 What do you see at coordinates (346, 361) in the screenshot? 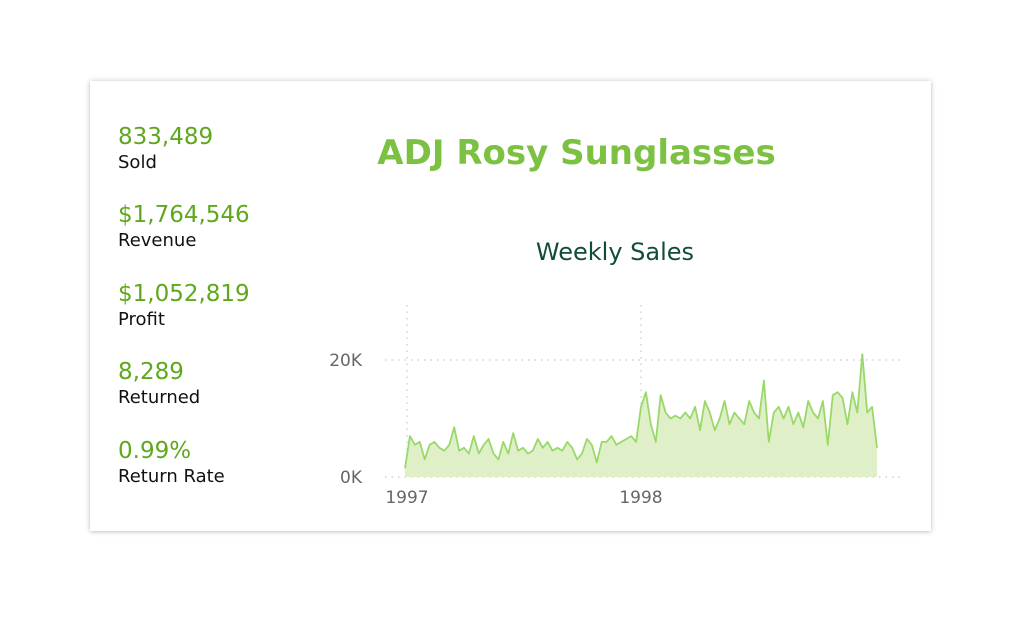
I see `y-tick-label: 20K` at bounding box center [346, 361].